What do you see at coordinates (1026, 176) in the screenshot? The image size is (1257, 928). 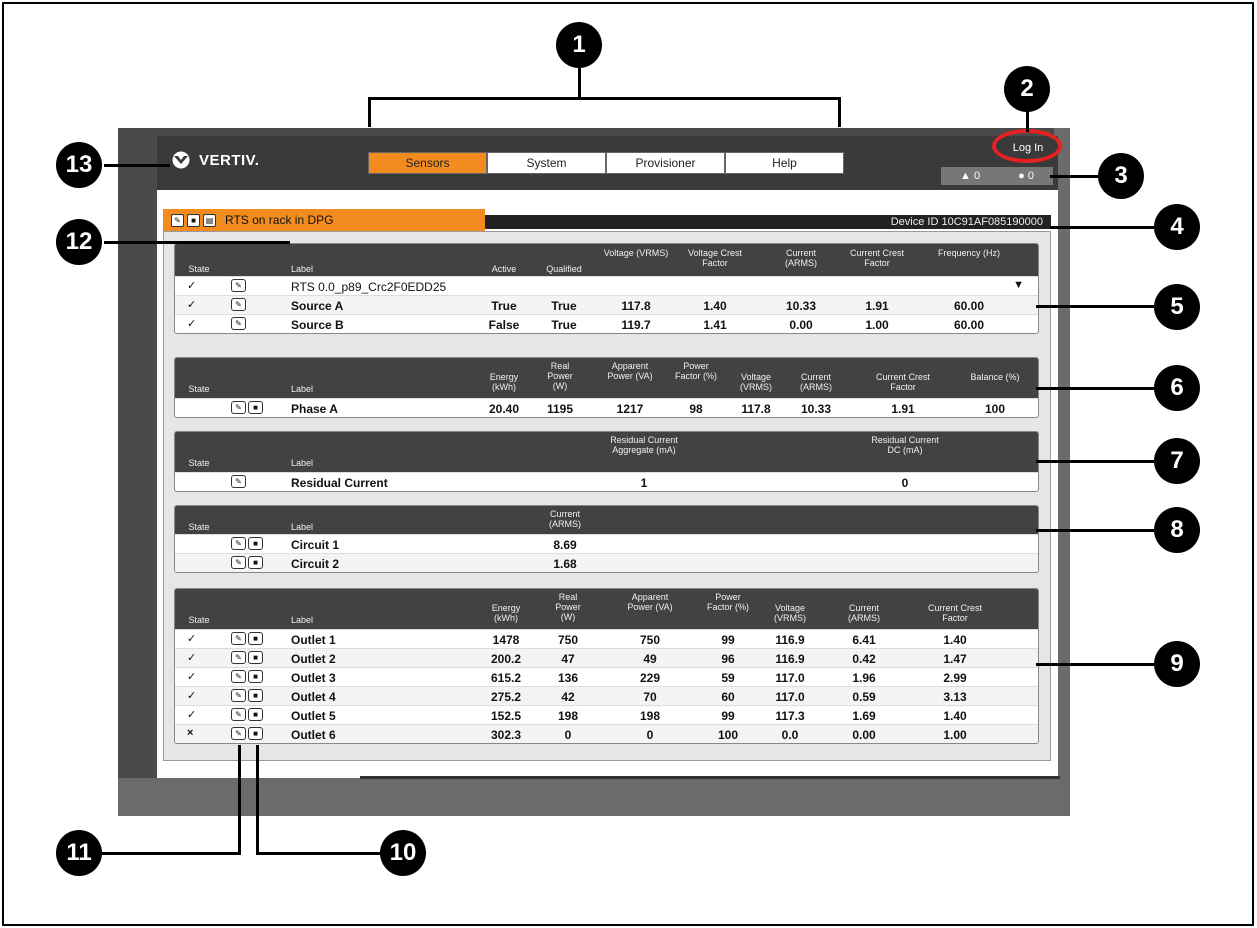 I see `info-indicator: ● 0` at bounding box center [1026, 176].